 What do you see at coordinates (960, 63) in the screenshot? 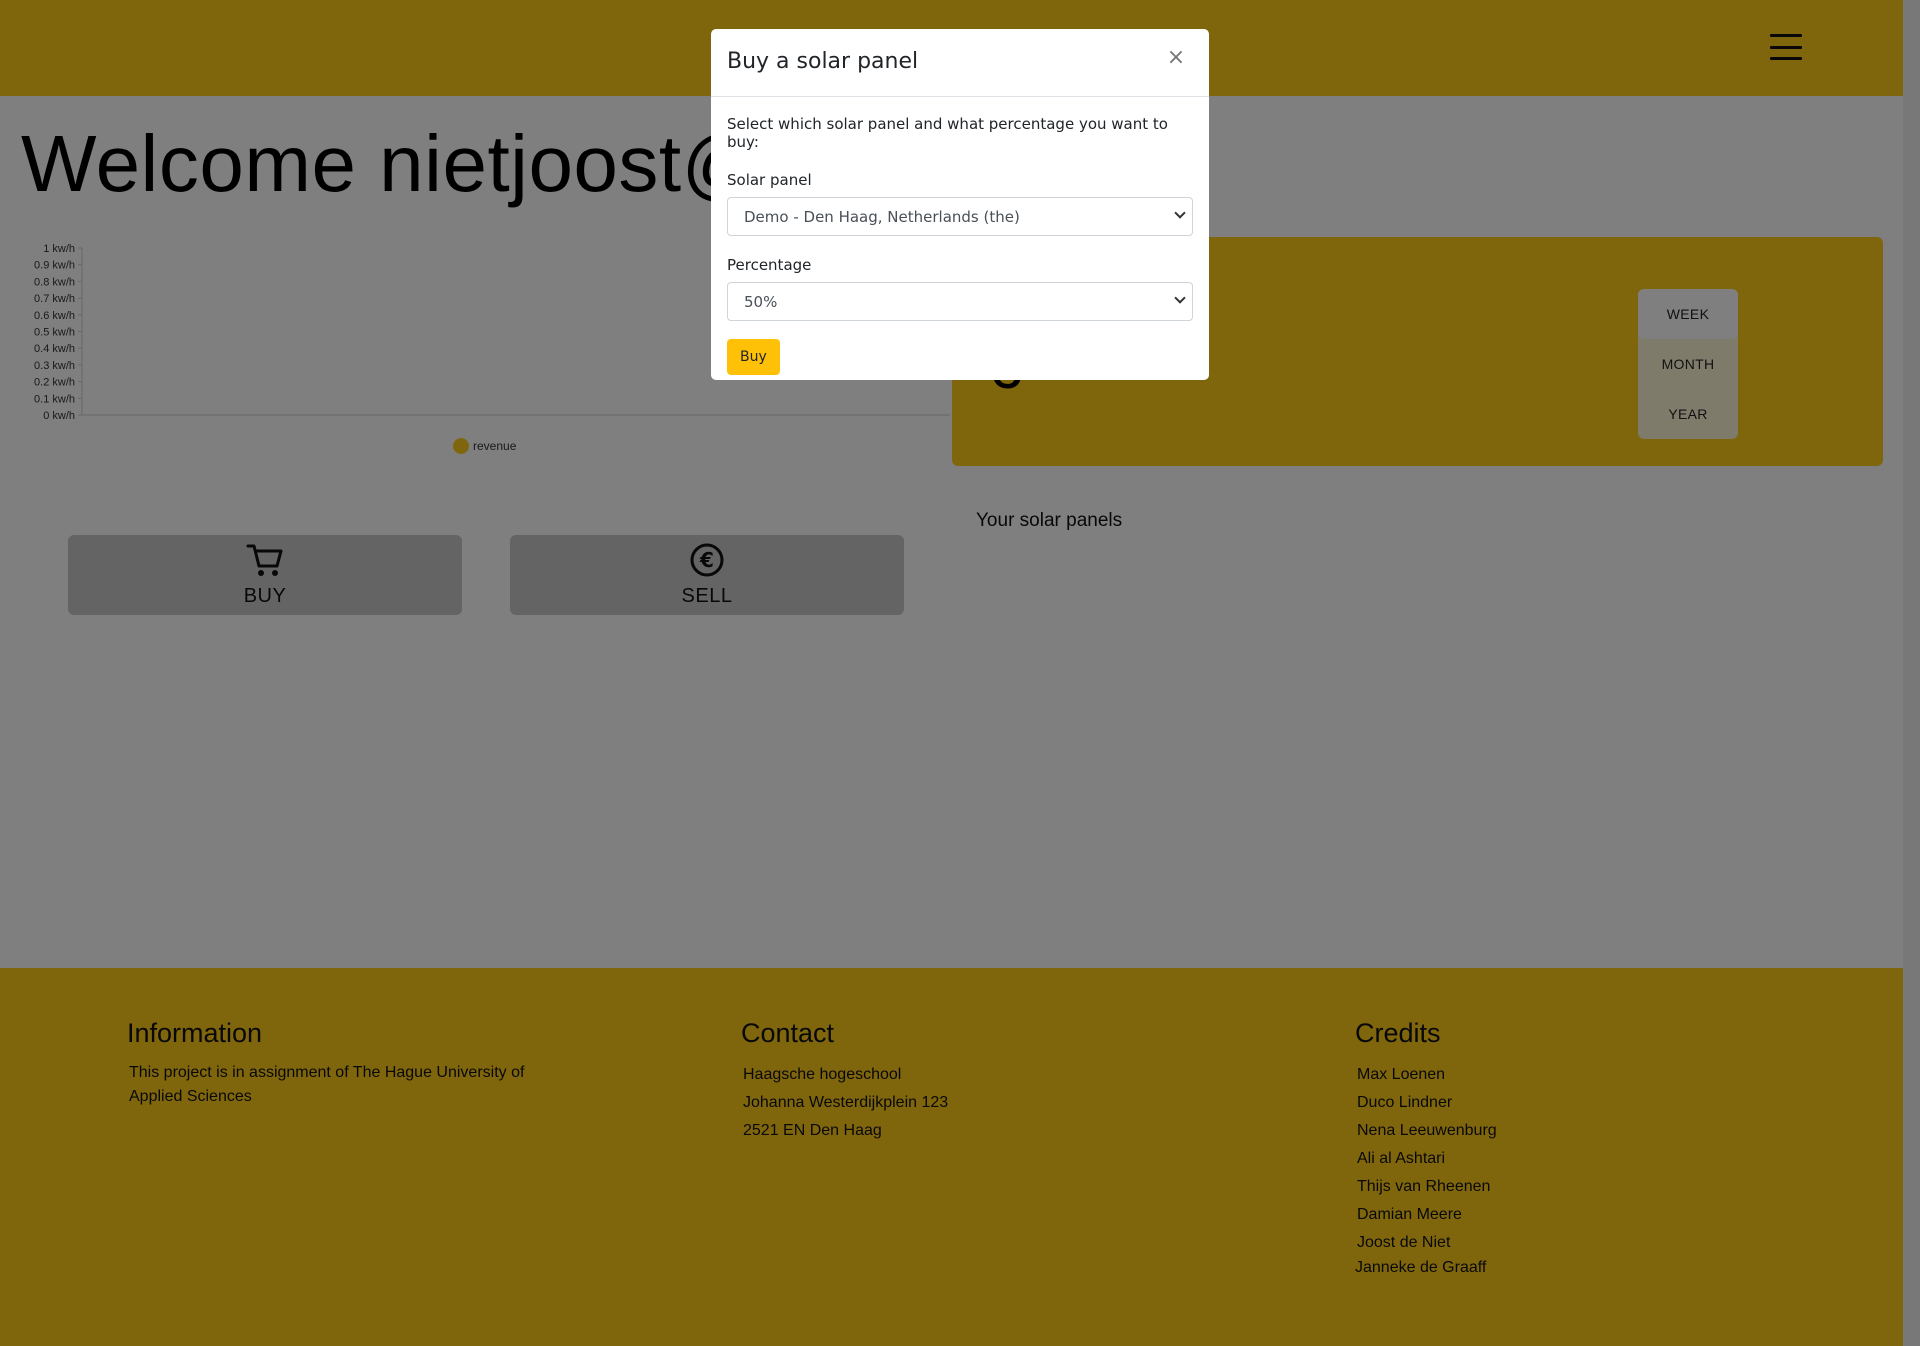
I see `modal-header: Buy a solar panel ×` at bounding box center [960, 63].